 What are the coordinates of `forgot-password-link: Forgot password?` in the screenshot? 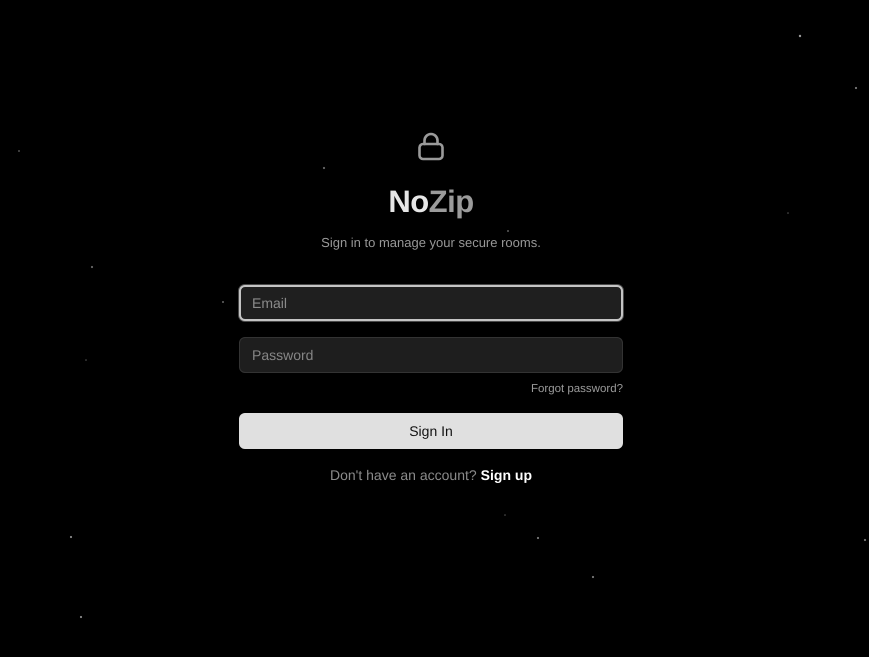 It's located at (576, 389).